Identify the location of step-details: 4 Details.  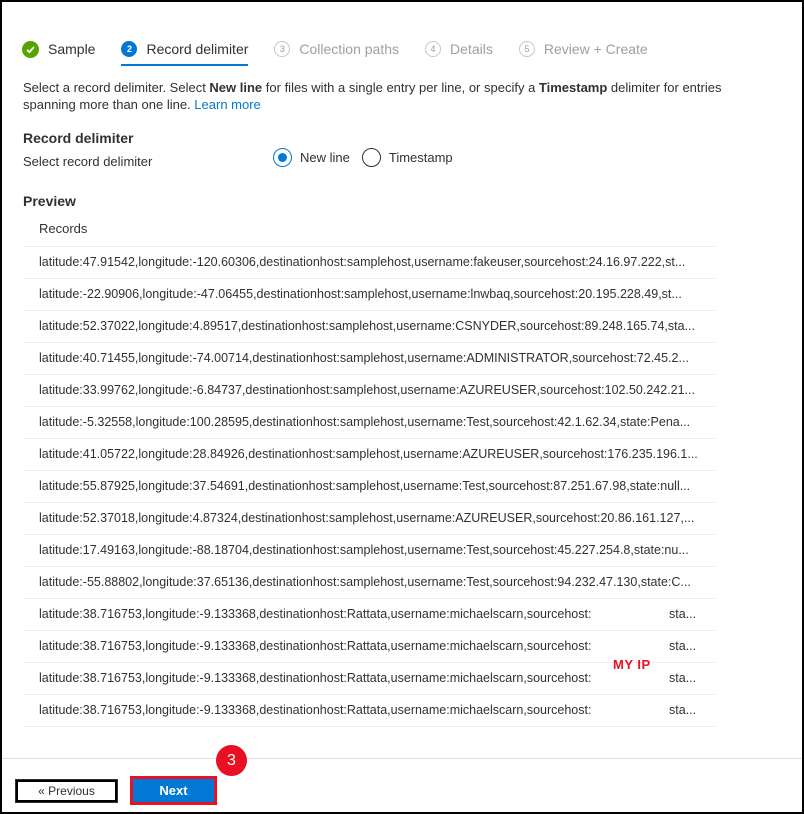
(459, 49).